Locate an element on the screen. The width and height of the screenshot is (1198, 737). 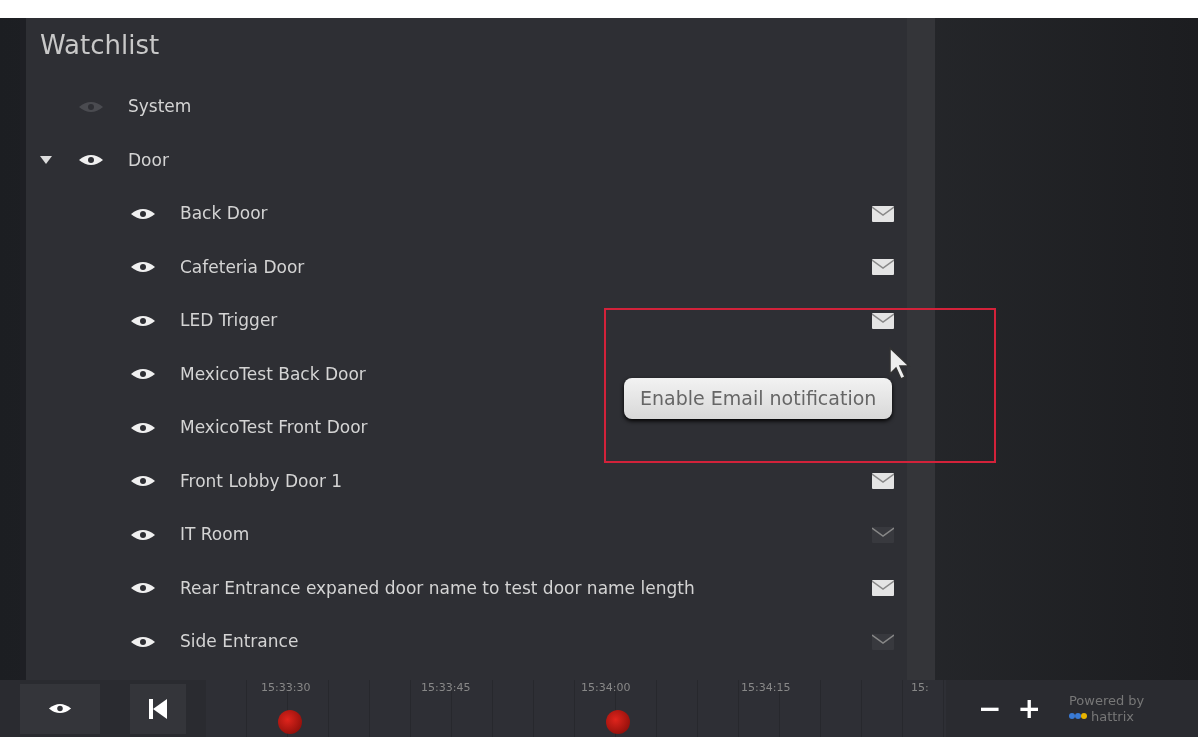
tree-item-label: Side Entrance is located at coordinates (526, 642).